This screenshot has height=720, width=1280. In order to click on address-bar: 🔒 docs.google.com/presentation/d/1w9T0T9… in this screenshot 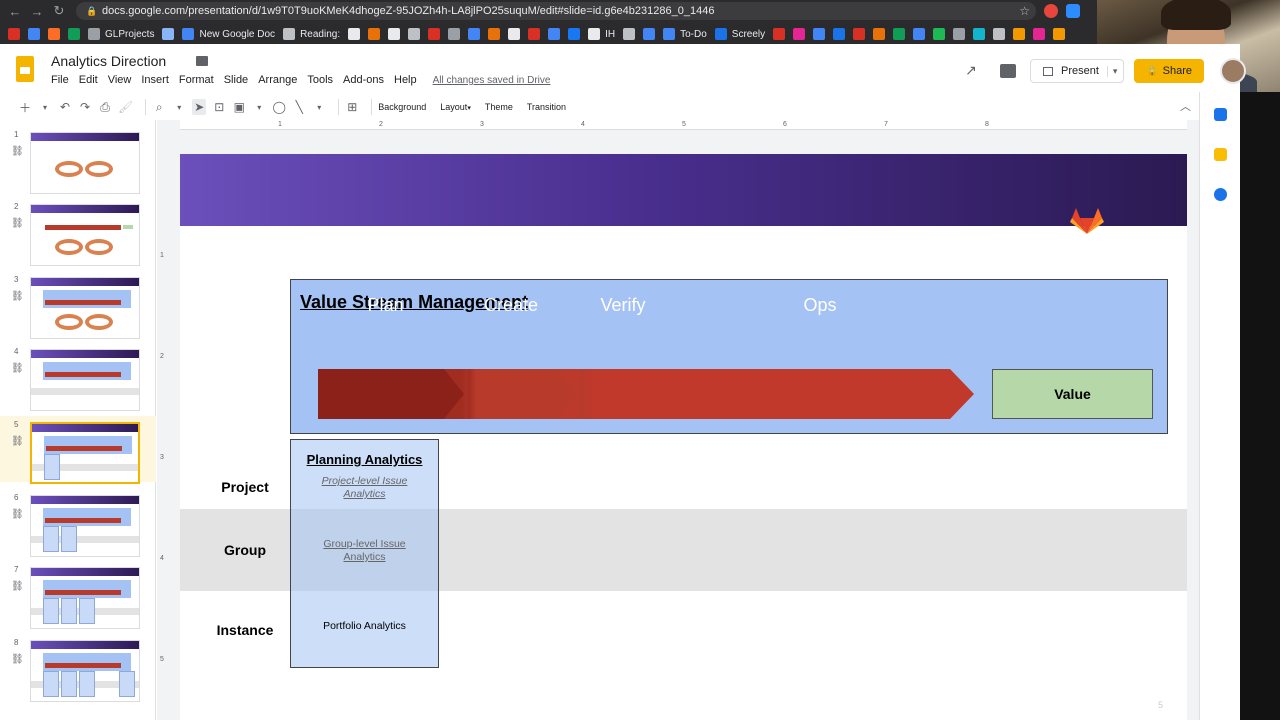, I will do `click(556, 11)`.